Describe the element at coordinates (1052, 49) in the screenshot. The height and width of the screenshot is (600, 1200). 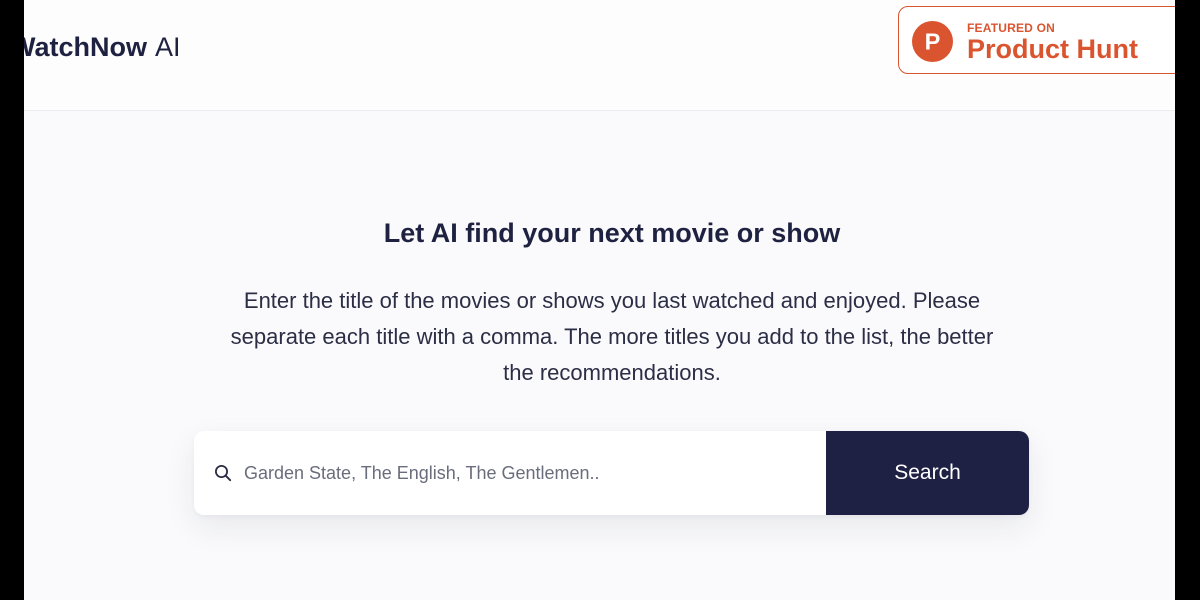
I see `product-hunt-name: Product Hunt` at that location.